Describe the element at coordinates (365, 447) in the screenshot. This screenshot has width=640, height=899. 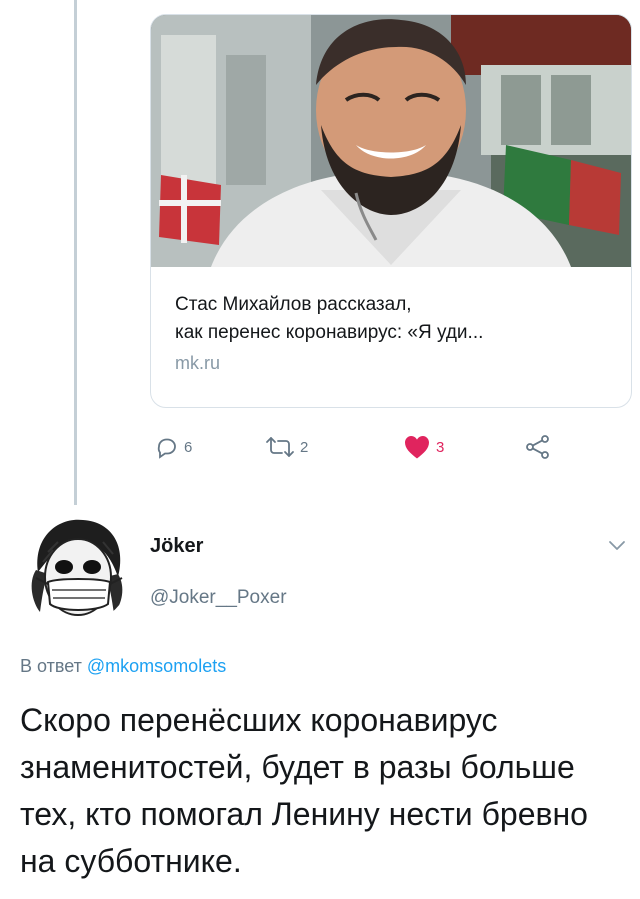
I see `tweet-action-bar: 6 2 3` at that location.